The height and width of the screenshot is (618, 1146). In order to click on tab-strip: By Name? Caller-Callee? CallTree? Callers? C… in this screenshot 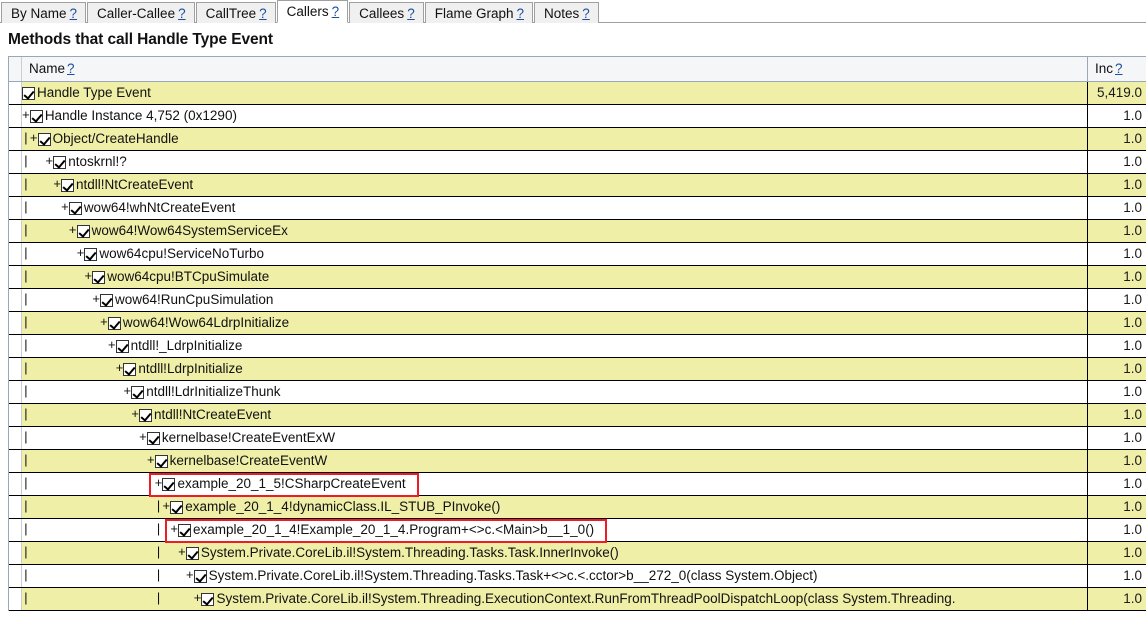, I will do `click(573, 11)`.